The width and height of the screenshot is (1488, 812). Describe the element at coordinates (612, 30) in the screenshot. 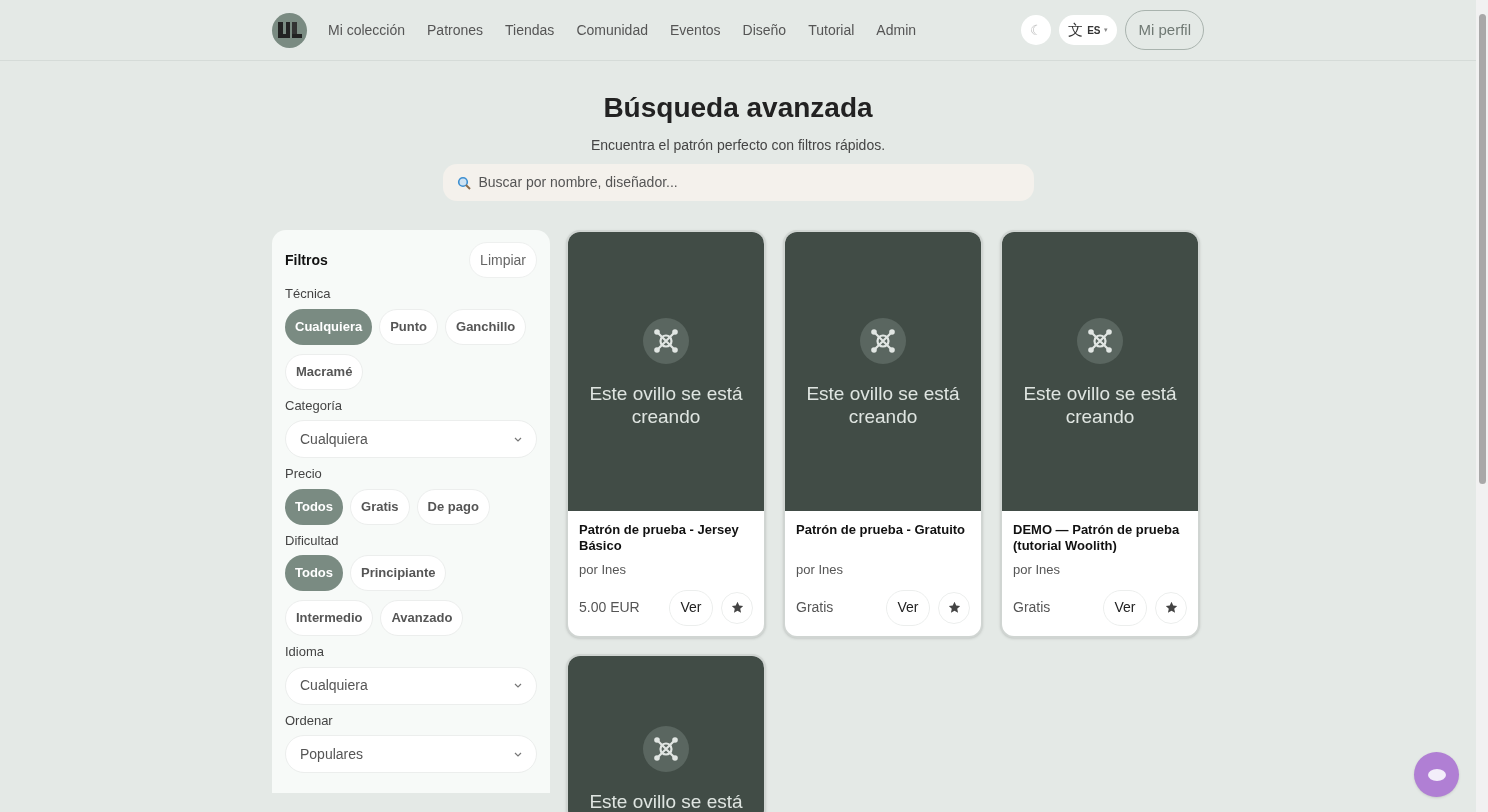

I see `nav-link: Comunidad` at that location.